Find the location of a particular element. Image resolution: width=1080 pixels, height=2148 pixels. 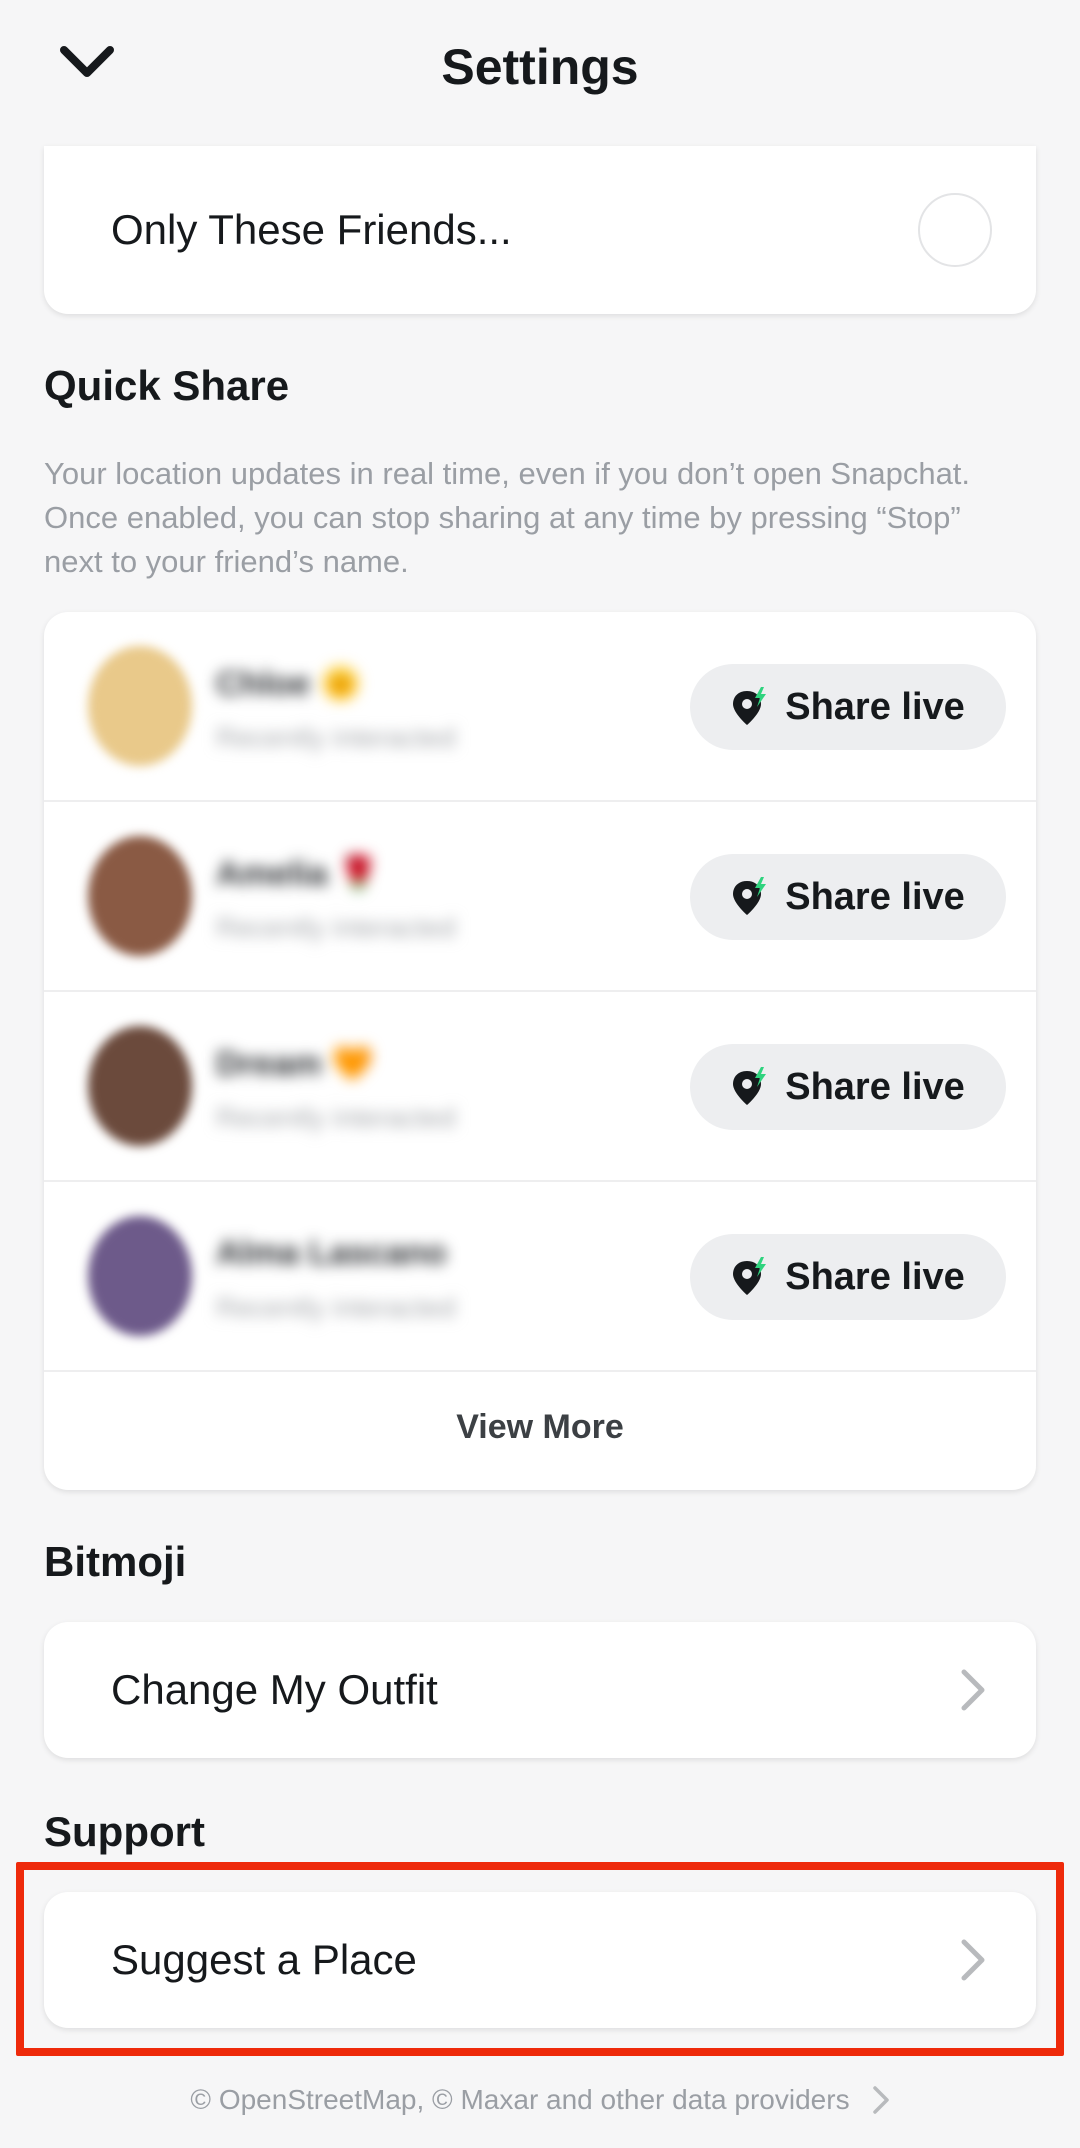

change-my-outfit-row: Change My Outfit is located at coordinates (540, 1690).